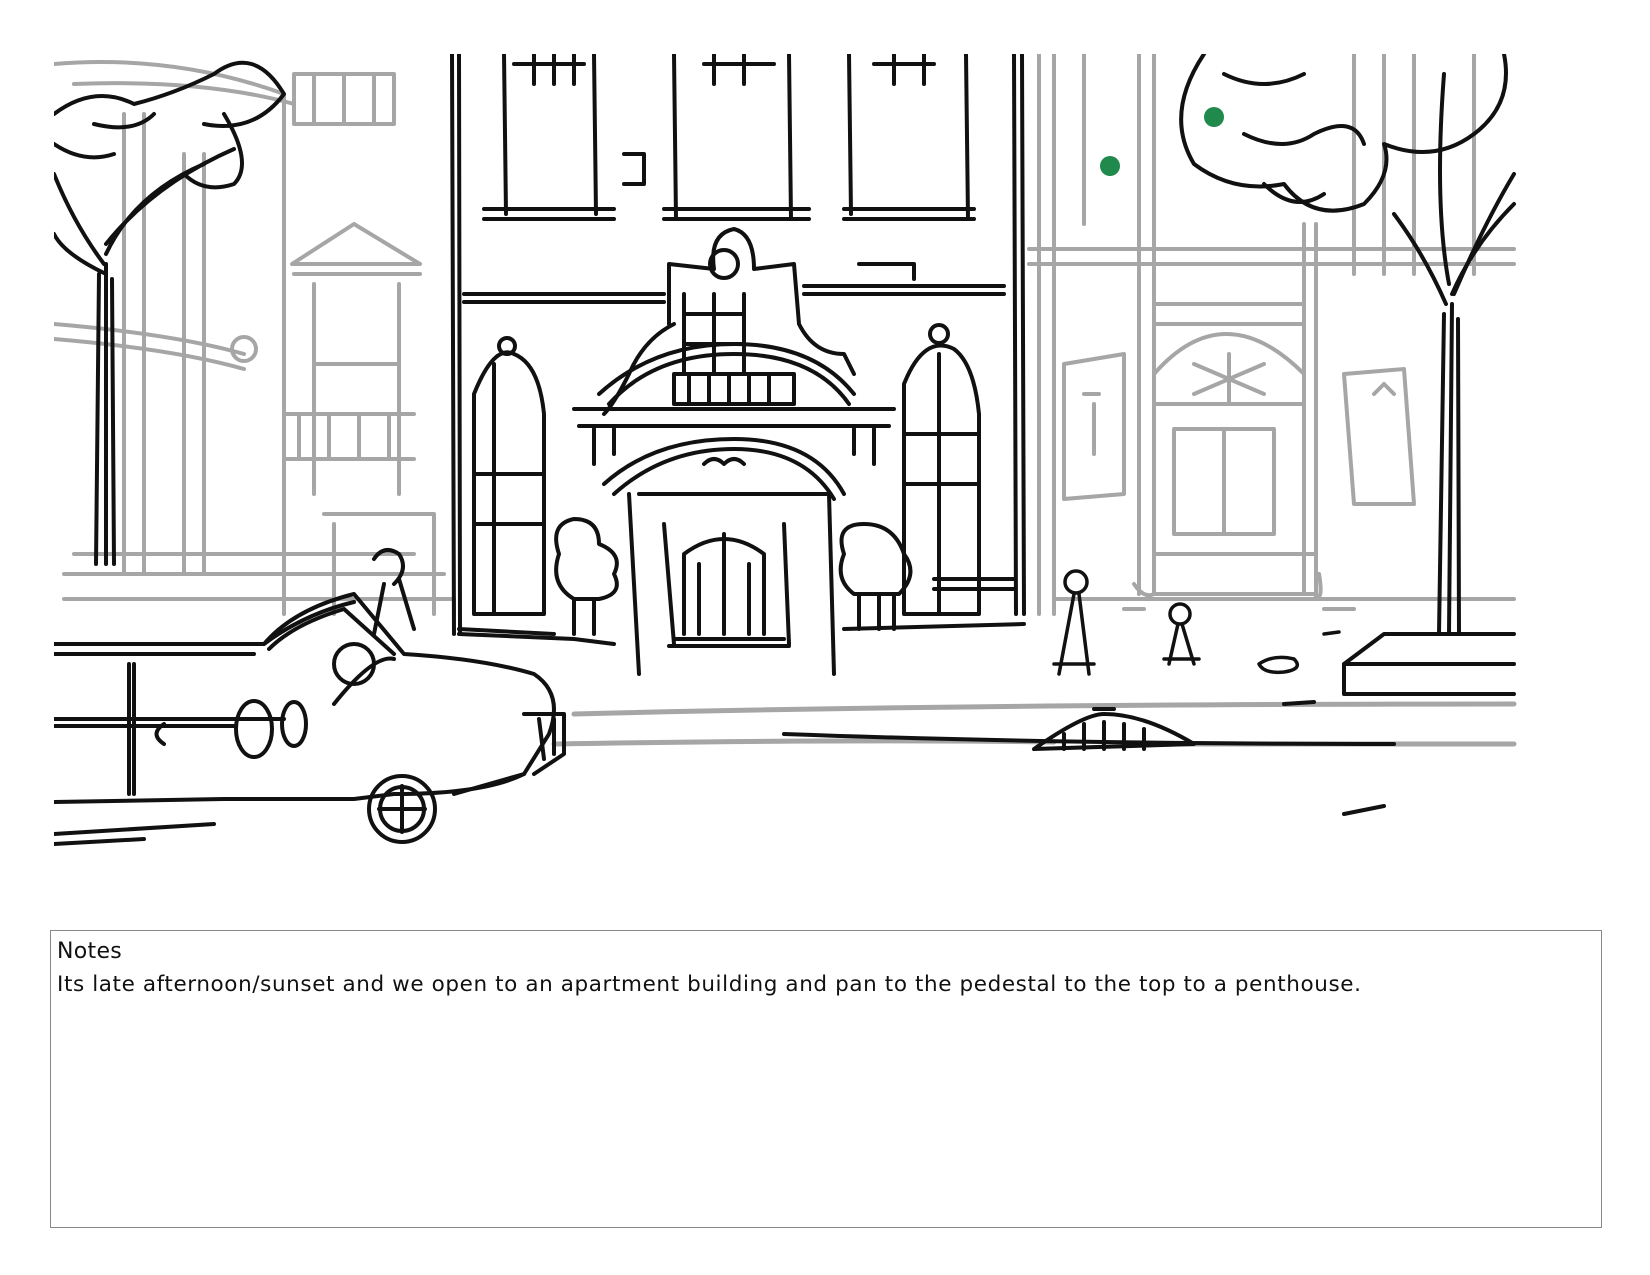 This screenshot has width=1650, height=1275. Describe the element at coordinates (1196, 622) in the screenshot. I see `pedestrians` at that location.